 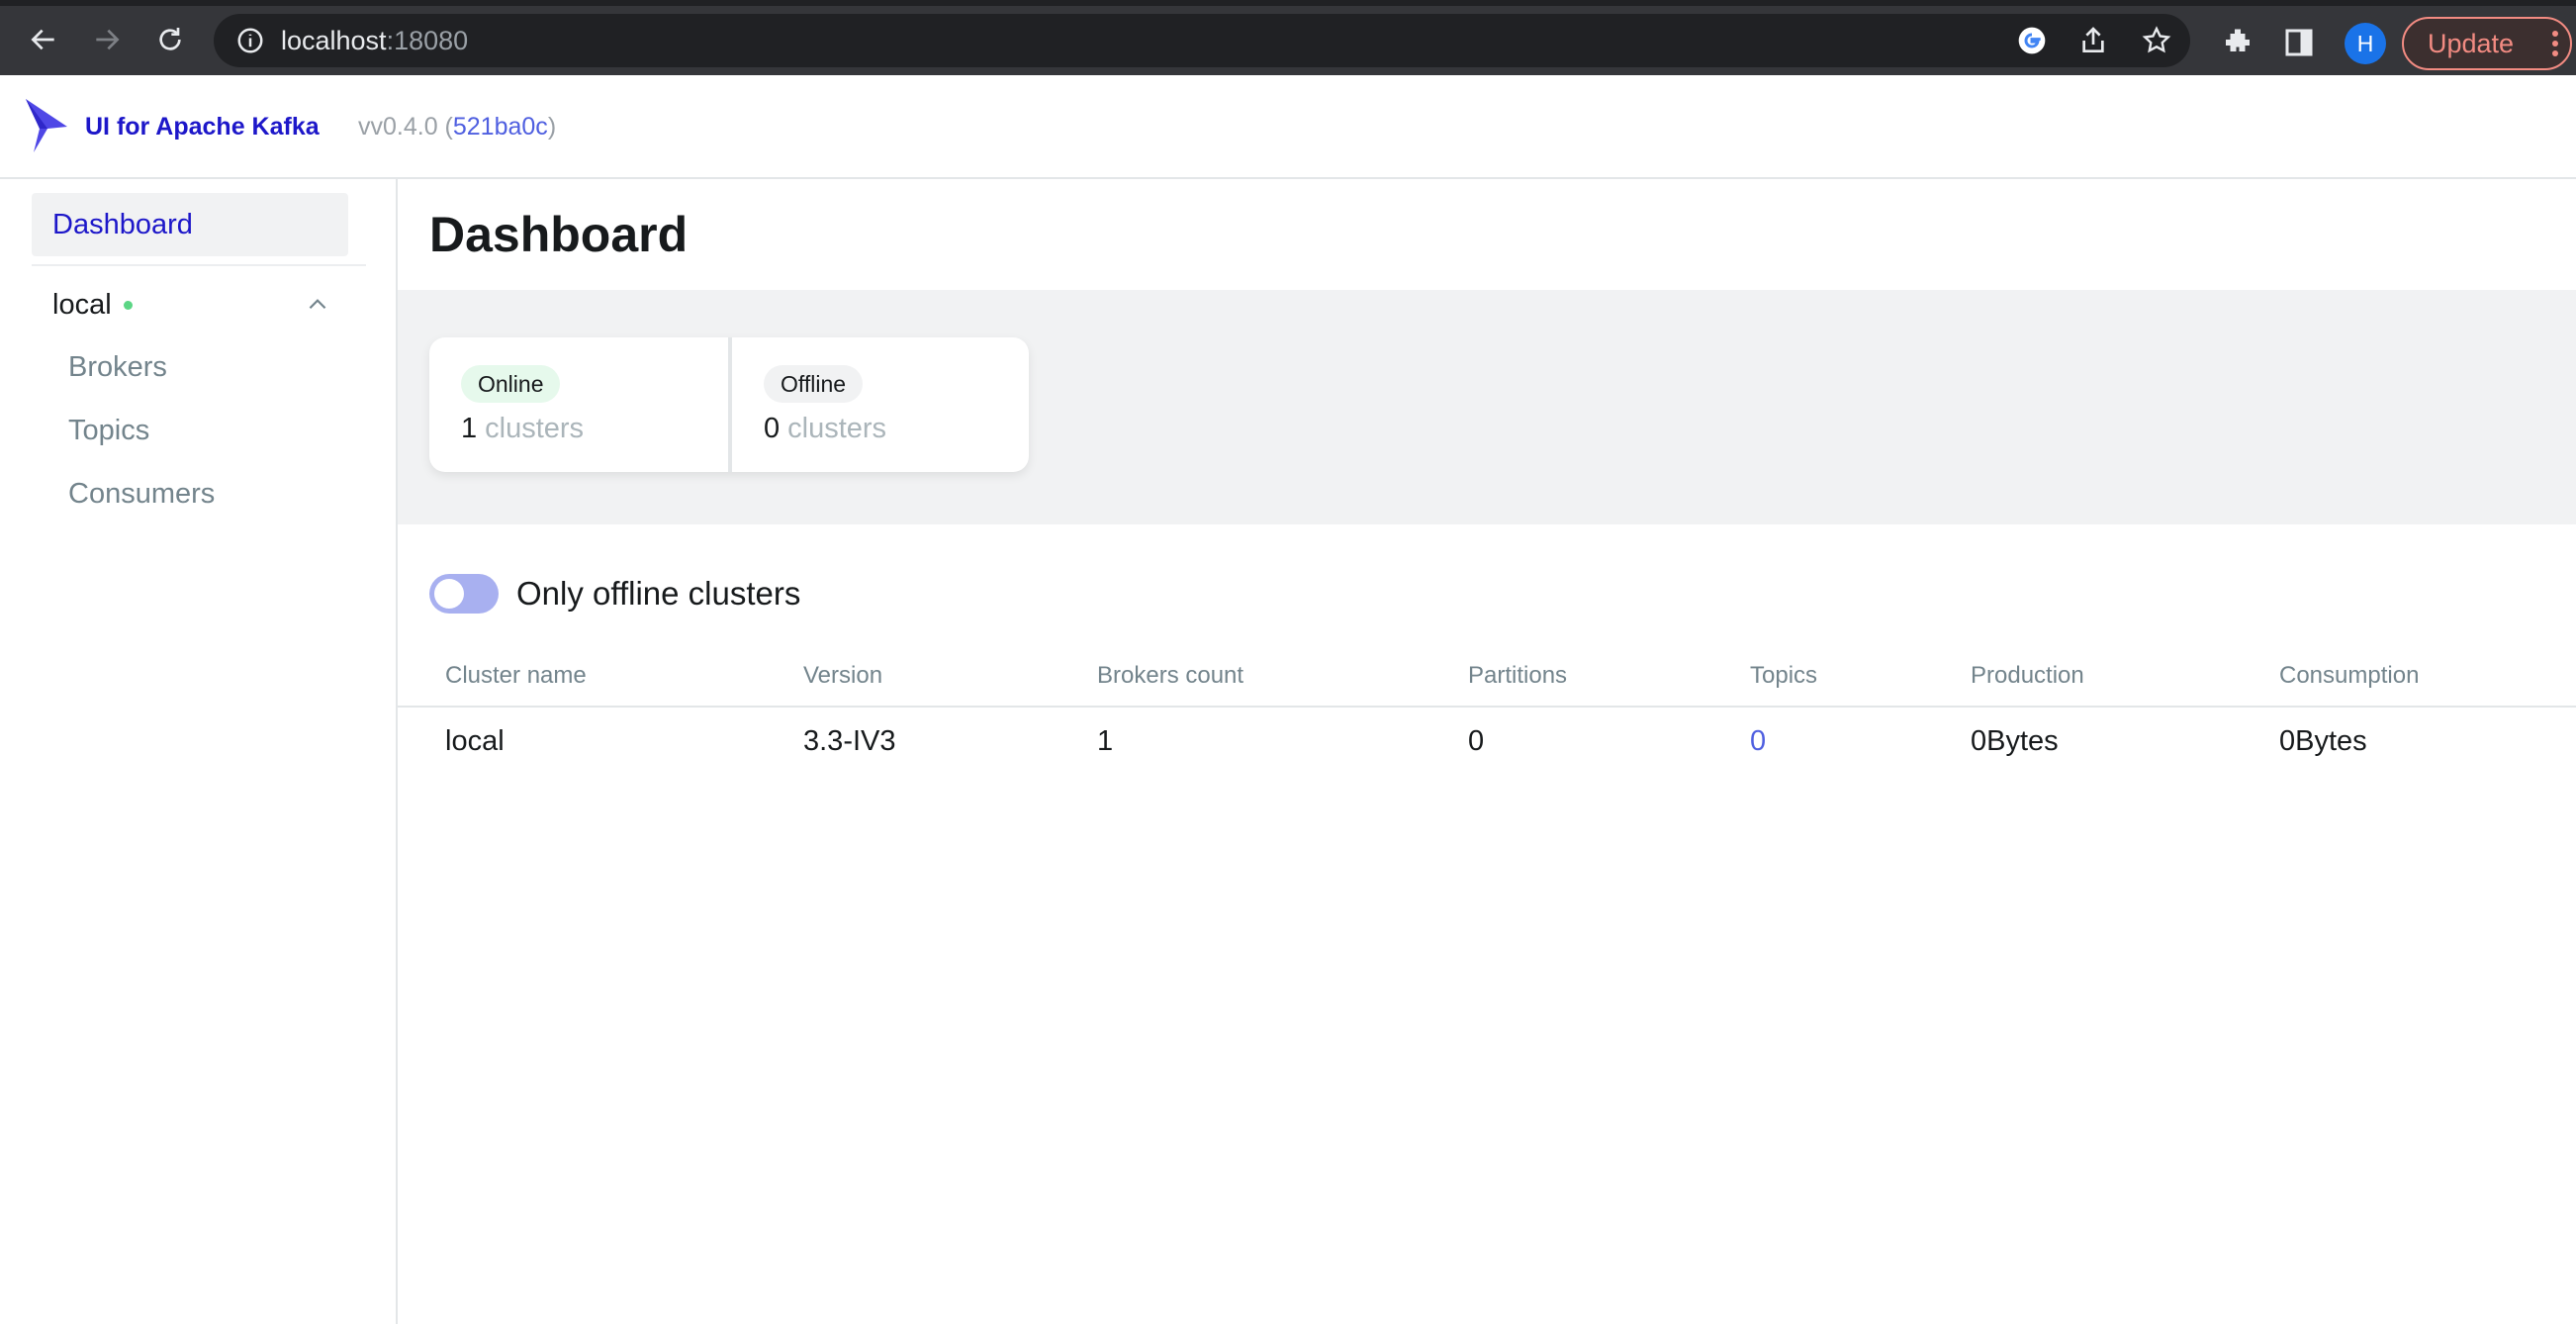 I want to click on more-vert-icon, so click(x=2555, y=44).